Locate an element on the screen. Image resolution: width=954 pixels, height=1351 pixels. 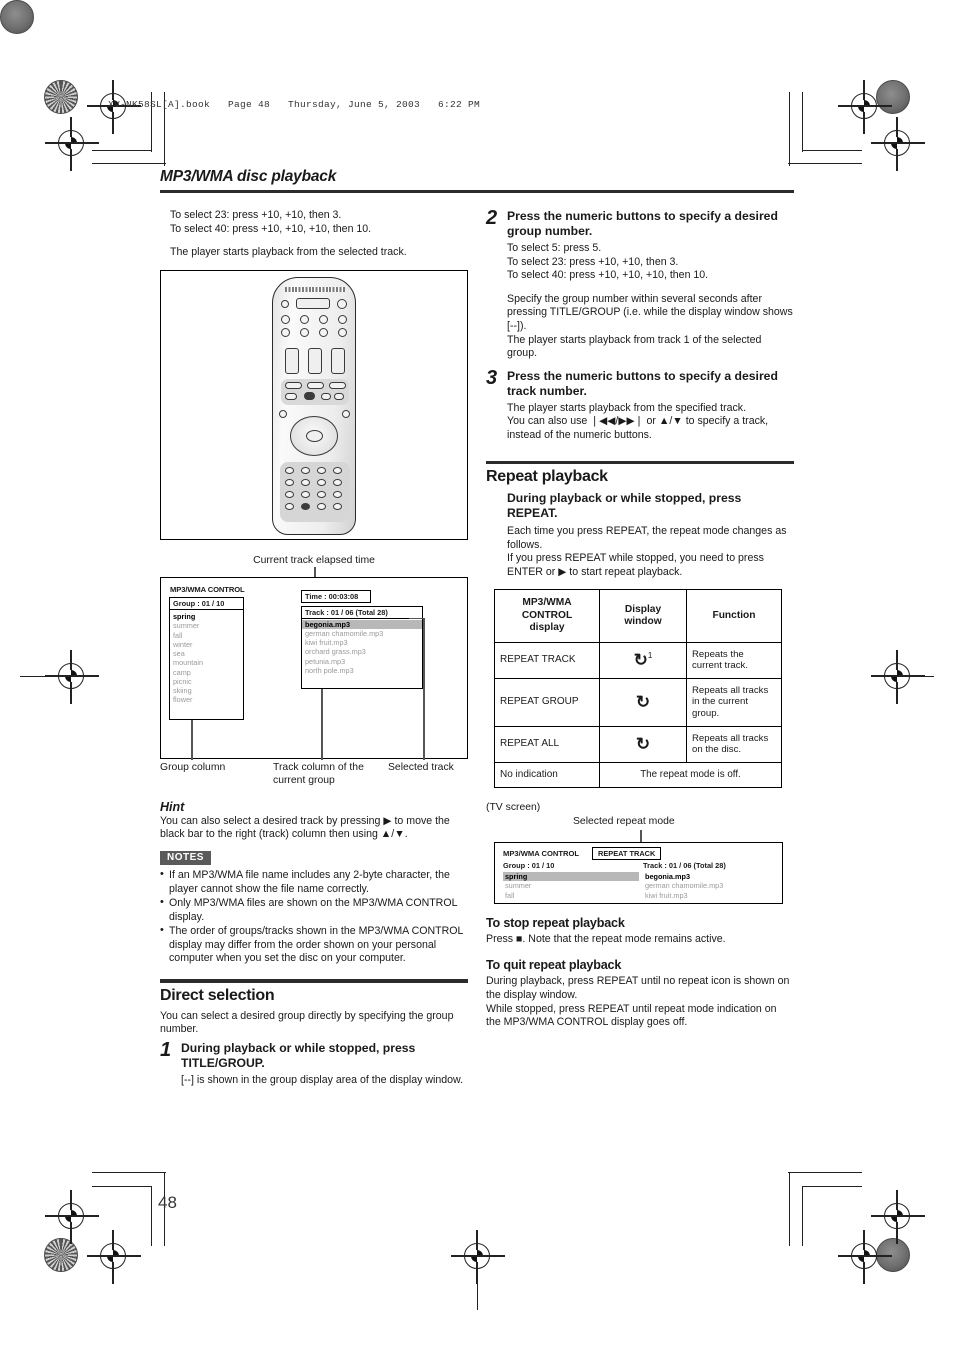
repeat-mode-name: REPEAT TRACK is located at coordinates (547, 660).